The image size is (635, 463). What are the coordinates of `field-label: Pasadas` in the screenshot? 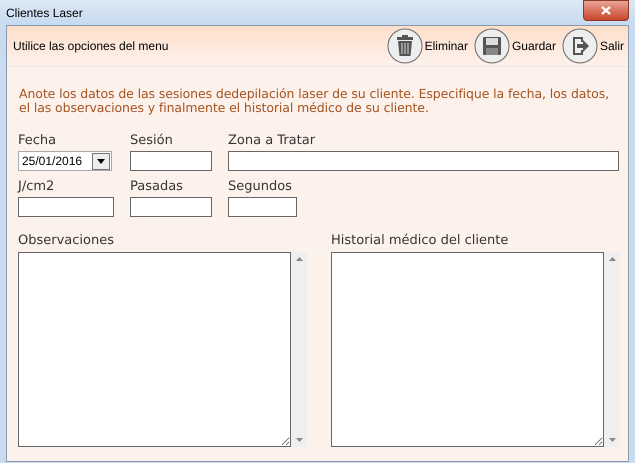 It's located at (157, 186).